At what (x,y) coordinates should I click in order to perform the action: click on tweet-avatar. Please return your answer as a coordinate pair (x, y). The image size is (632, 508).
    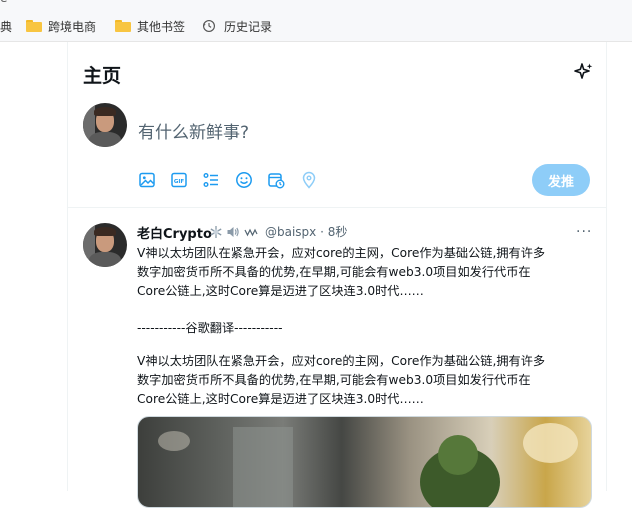
    Looking at the image, I should click on (105, 245).